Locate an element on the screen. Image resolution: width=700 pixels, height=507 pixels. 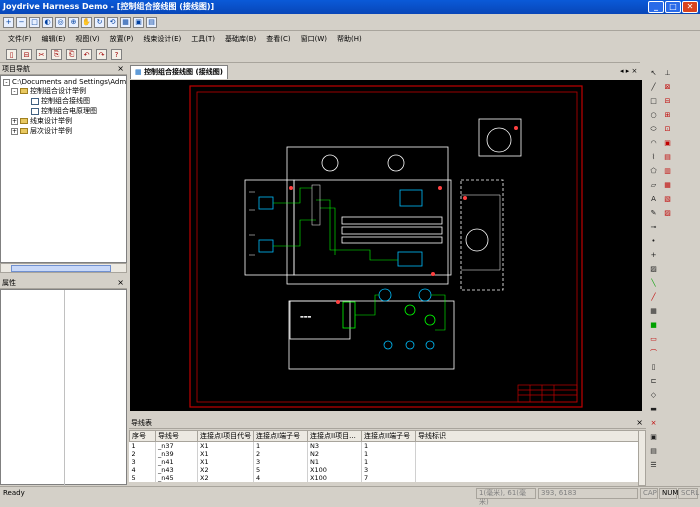
symbol-icon: ▤ is located at coordinates (667, 157).